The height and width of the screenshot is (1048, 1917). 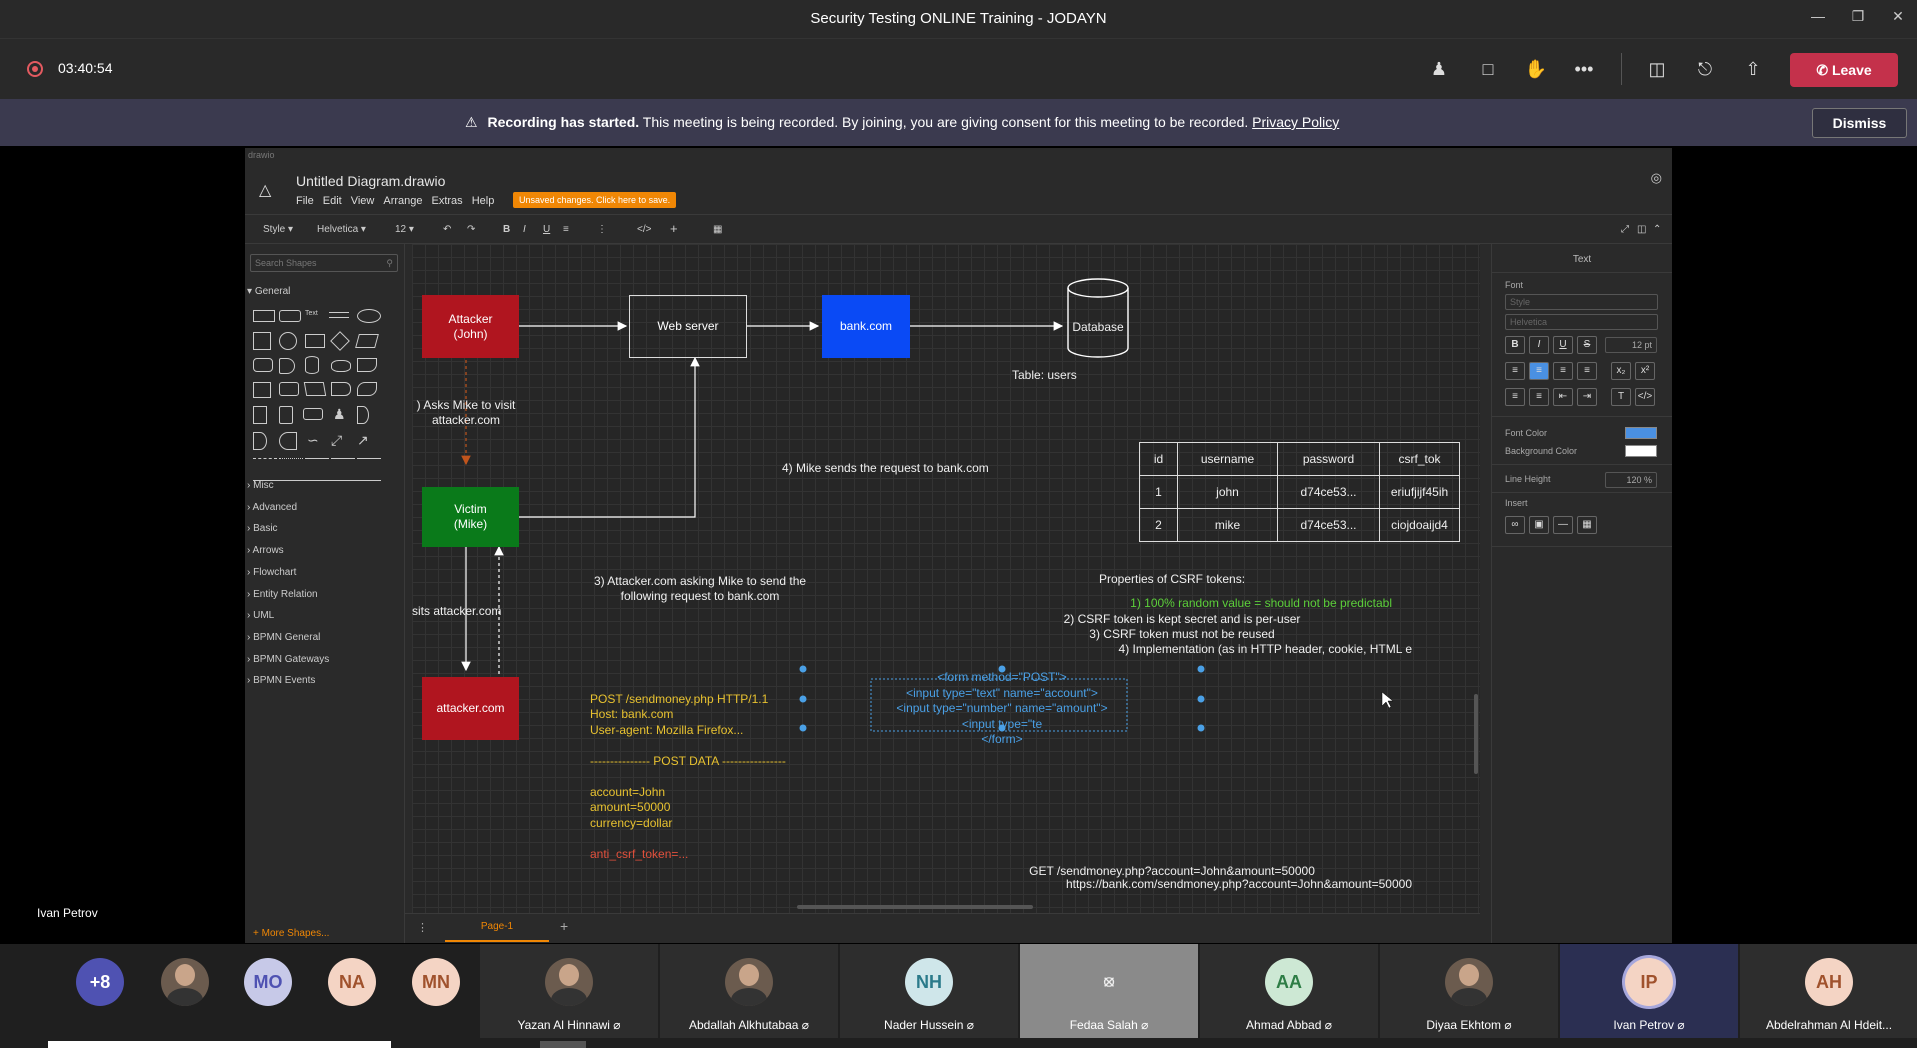 I want to click on line-shape, so click(x=317, y=458).